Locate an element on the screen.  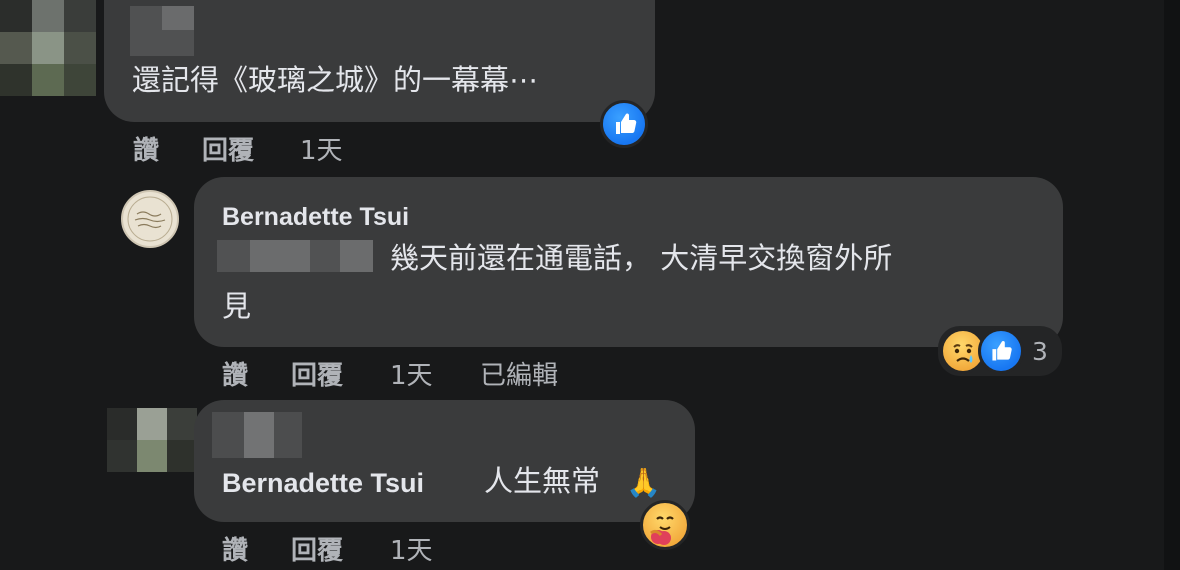
folded-hands-emoji: 🙏 is located at coordinates (643, 482).